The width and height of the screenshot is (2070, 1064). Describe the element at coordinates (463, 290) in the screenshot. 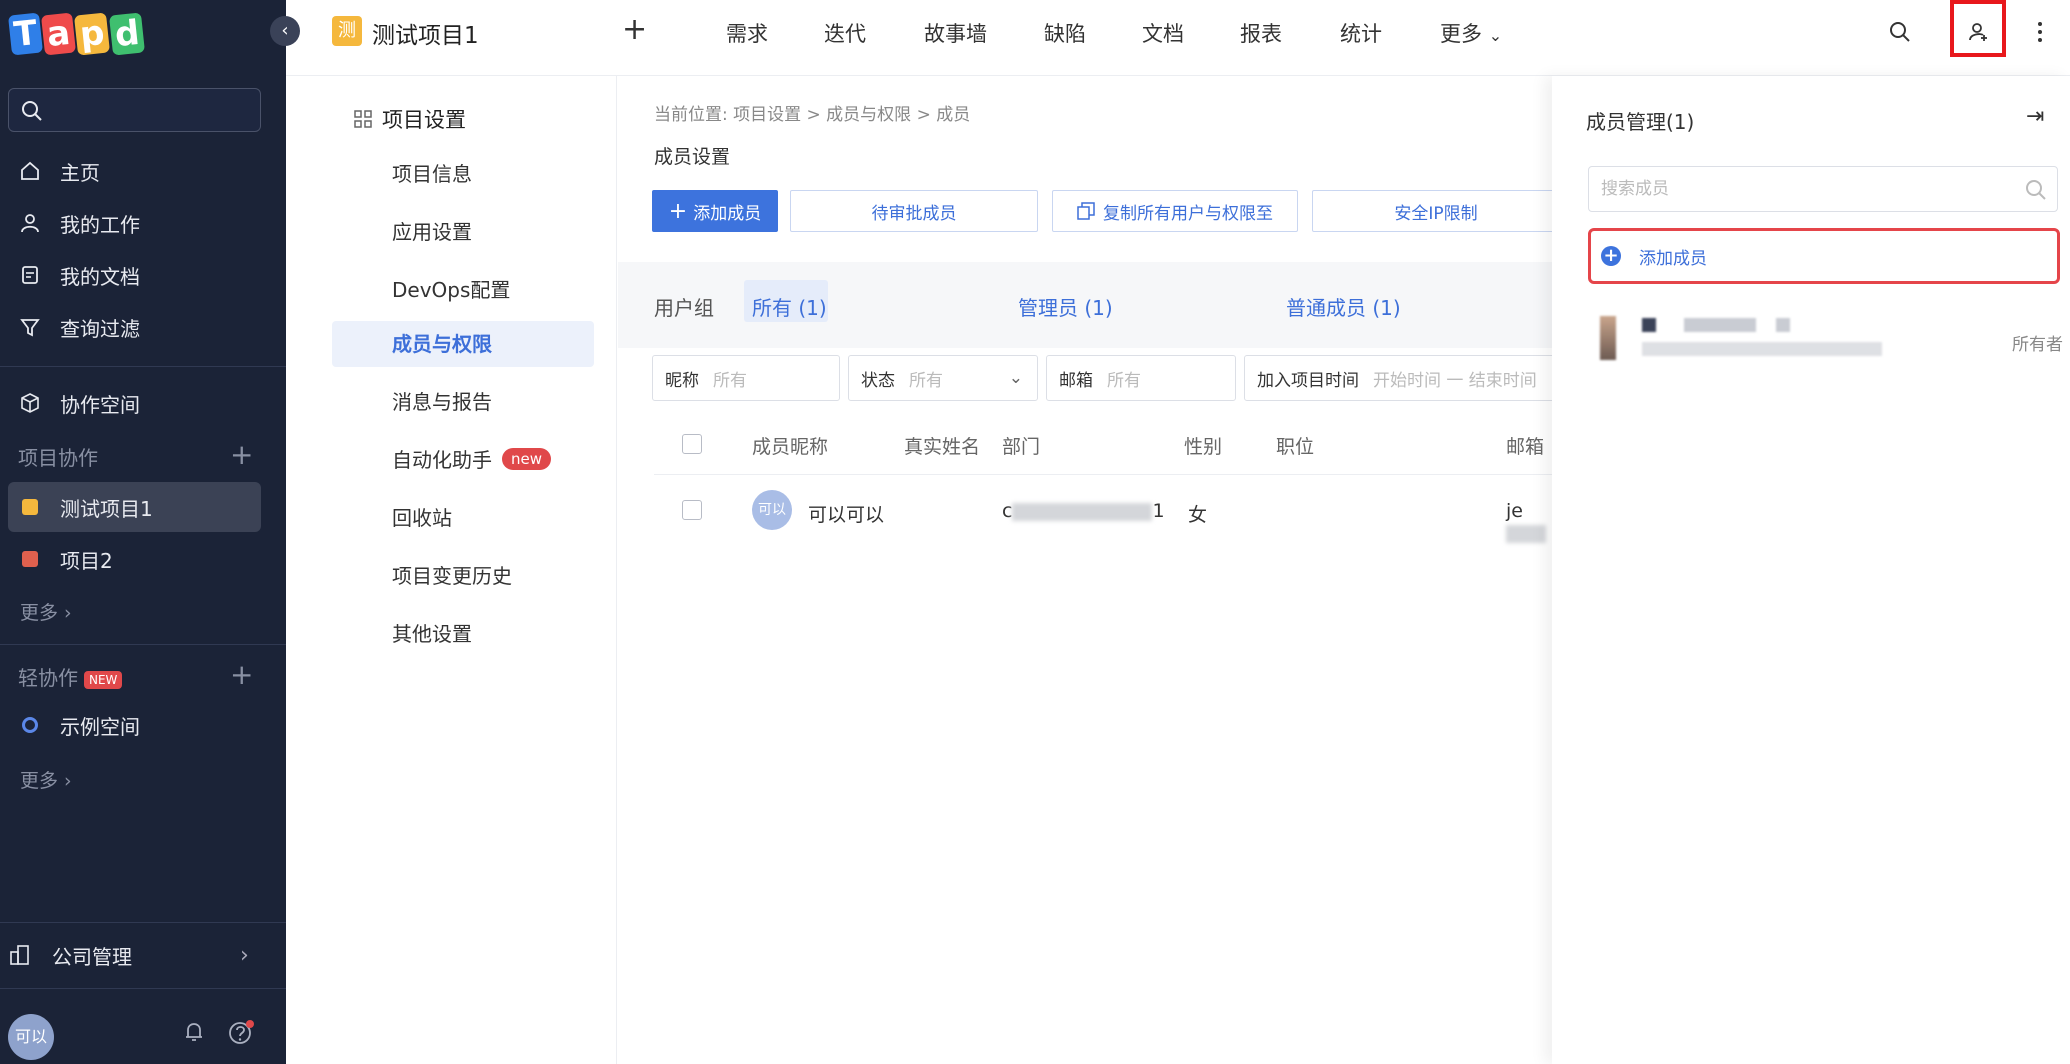

I see `menu-item-devops: DevOps配置` at that location.